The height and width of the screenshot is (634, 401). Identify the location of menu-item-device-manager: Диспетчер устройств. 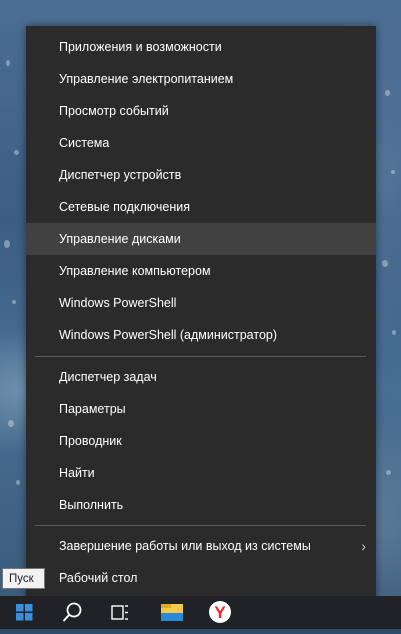
(201, 175).